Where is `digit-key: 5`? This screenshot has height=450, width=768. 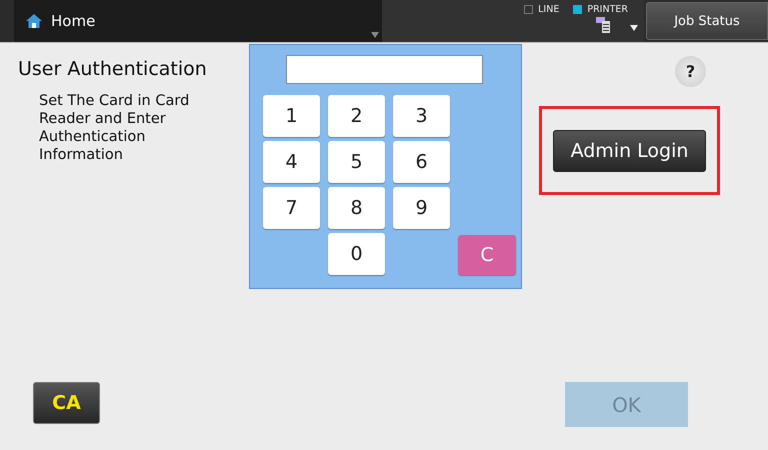
digit-key: 5 is located at coordinates (356, 162).